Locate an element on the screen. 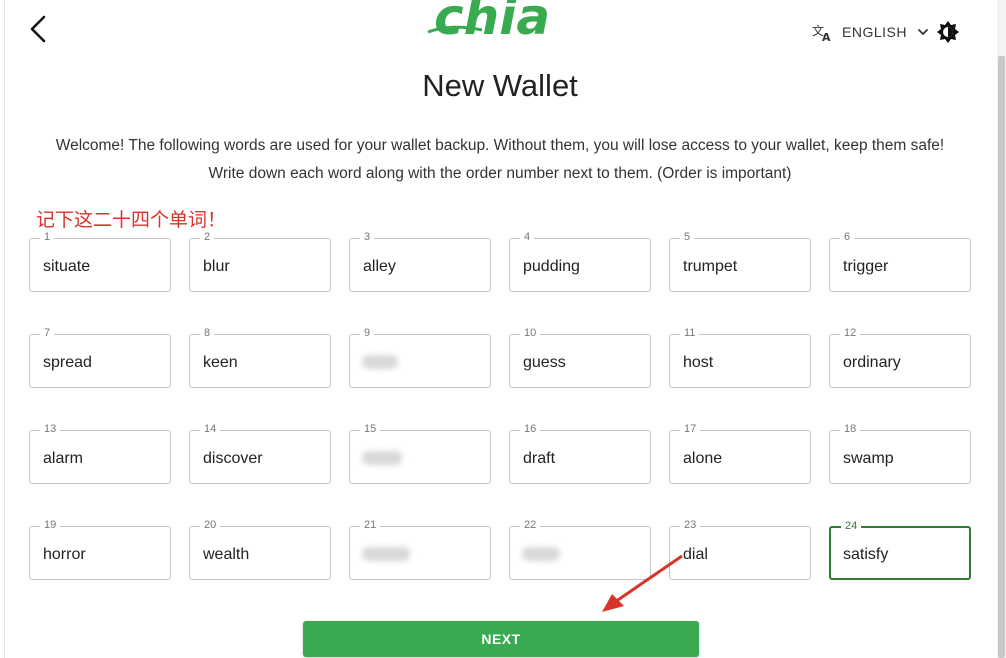 Image resolution: width=1006 pixels, height=658 pixels. word-number: 13 is located at coordinates (50, 429).